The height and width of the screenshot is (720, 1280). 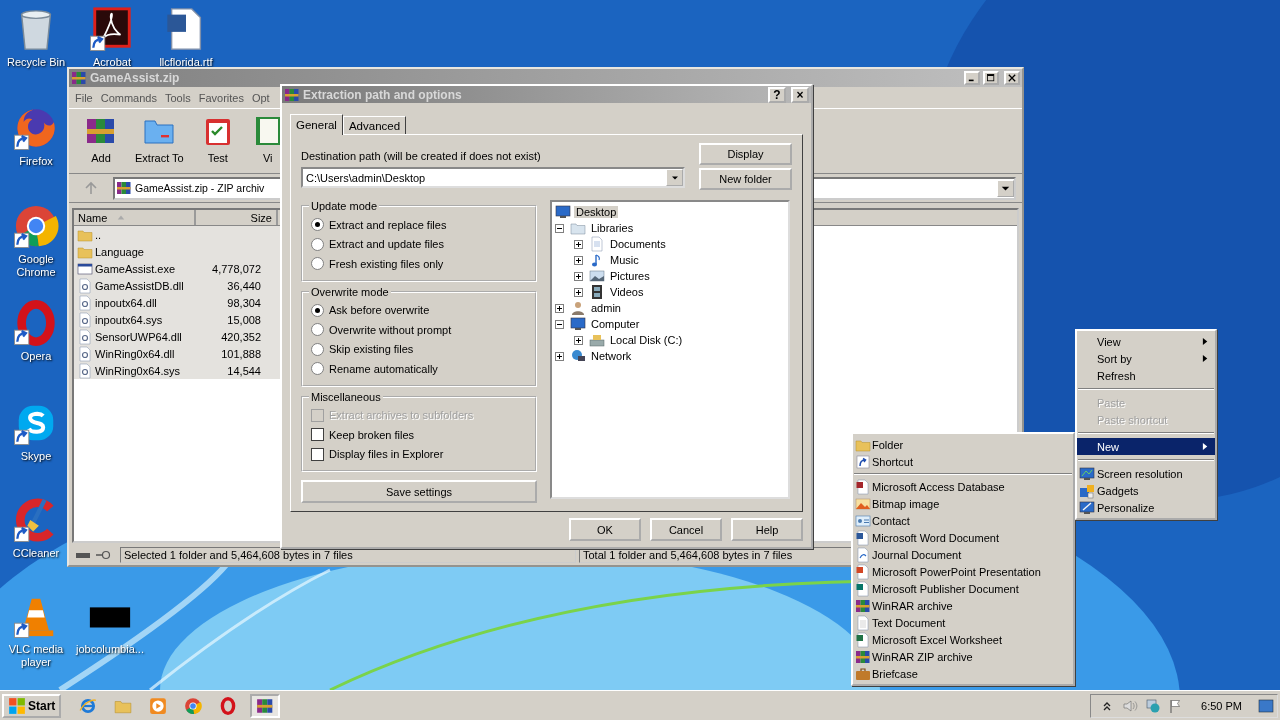 What do you see at coordinates (177, 336) in the screenshot?
I see `file-row: SensorUWP64.dll 420,352` at bounding box center [177, 336].